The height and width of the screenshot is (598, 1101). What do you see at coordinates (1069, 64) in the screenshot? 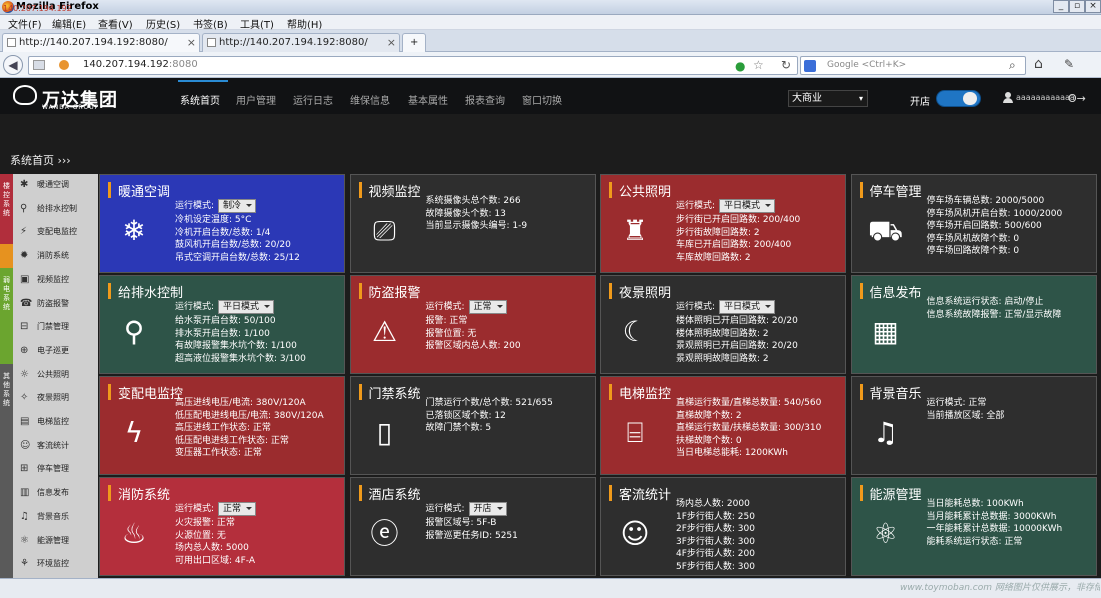
I see `addon-icon: ✎` at bounding box center [1069, 64].